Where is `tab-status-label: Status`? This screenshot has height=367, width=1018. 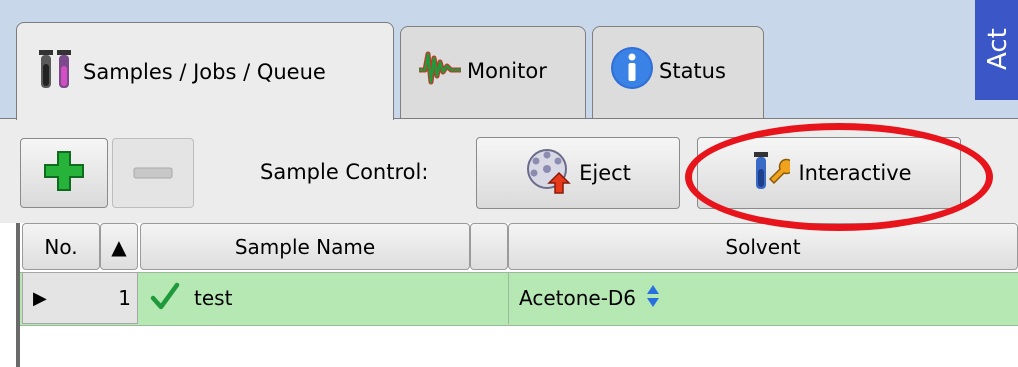 tab-status-label: Status is located at coordinates (692, 70).